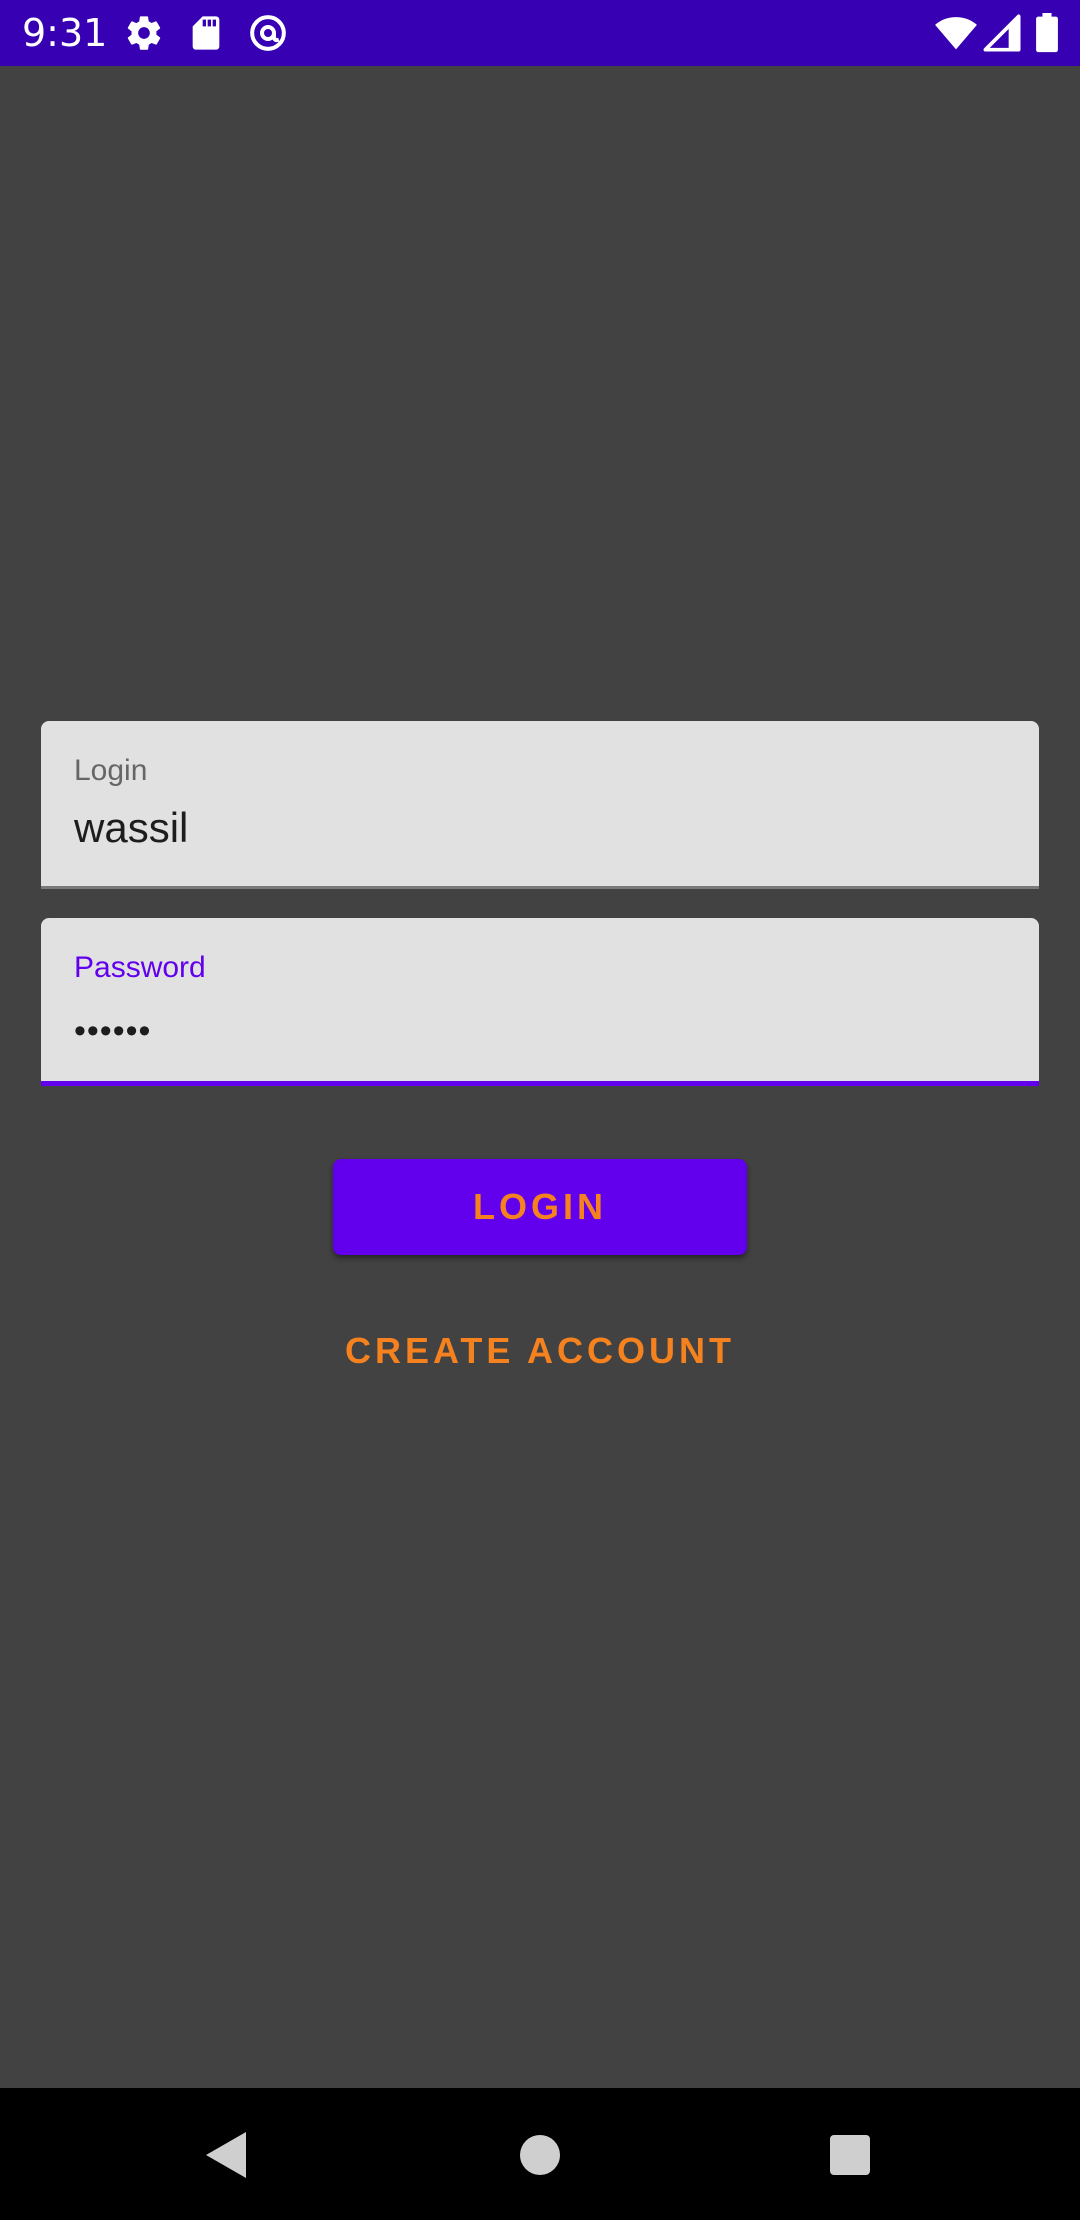  What do you see at coordinates (956, 33) in the screenshot?
I see `wifi-icon` at bounding box center [956, 33].